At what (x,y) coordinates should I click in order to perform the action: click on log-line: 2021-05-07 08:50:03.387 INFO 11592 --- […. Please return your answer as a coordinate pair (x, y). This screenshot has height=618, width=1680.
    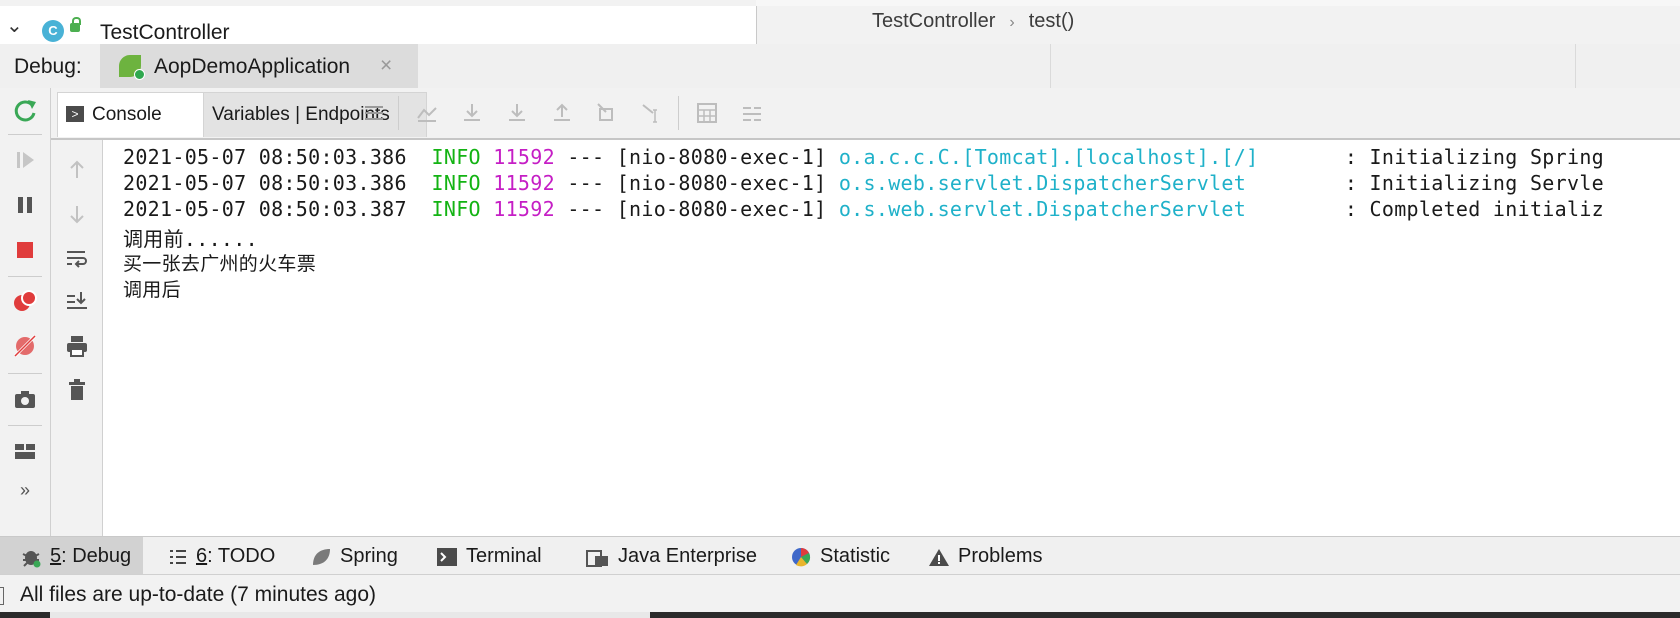
    Looking at the image, I should click on (863, 209).